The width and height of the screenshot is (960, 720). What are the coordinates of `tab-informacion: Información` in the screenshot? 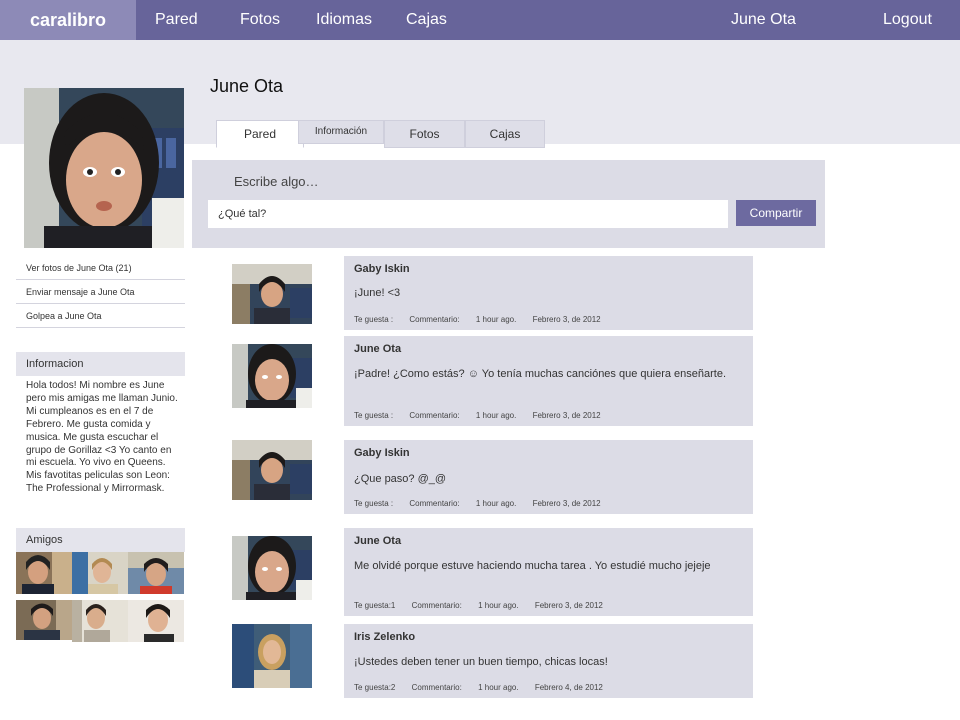 It's located at (341, 132).